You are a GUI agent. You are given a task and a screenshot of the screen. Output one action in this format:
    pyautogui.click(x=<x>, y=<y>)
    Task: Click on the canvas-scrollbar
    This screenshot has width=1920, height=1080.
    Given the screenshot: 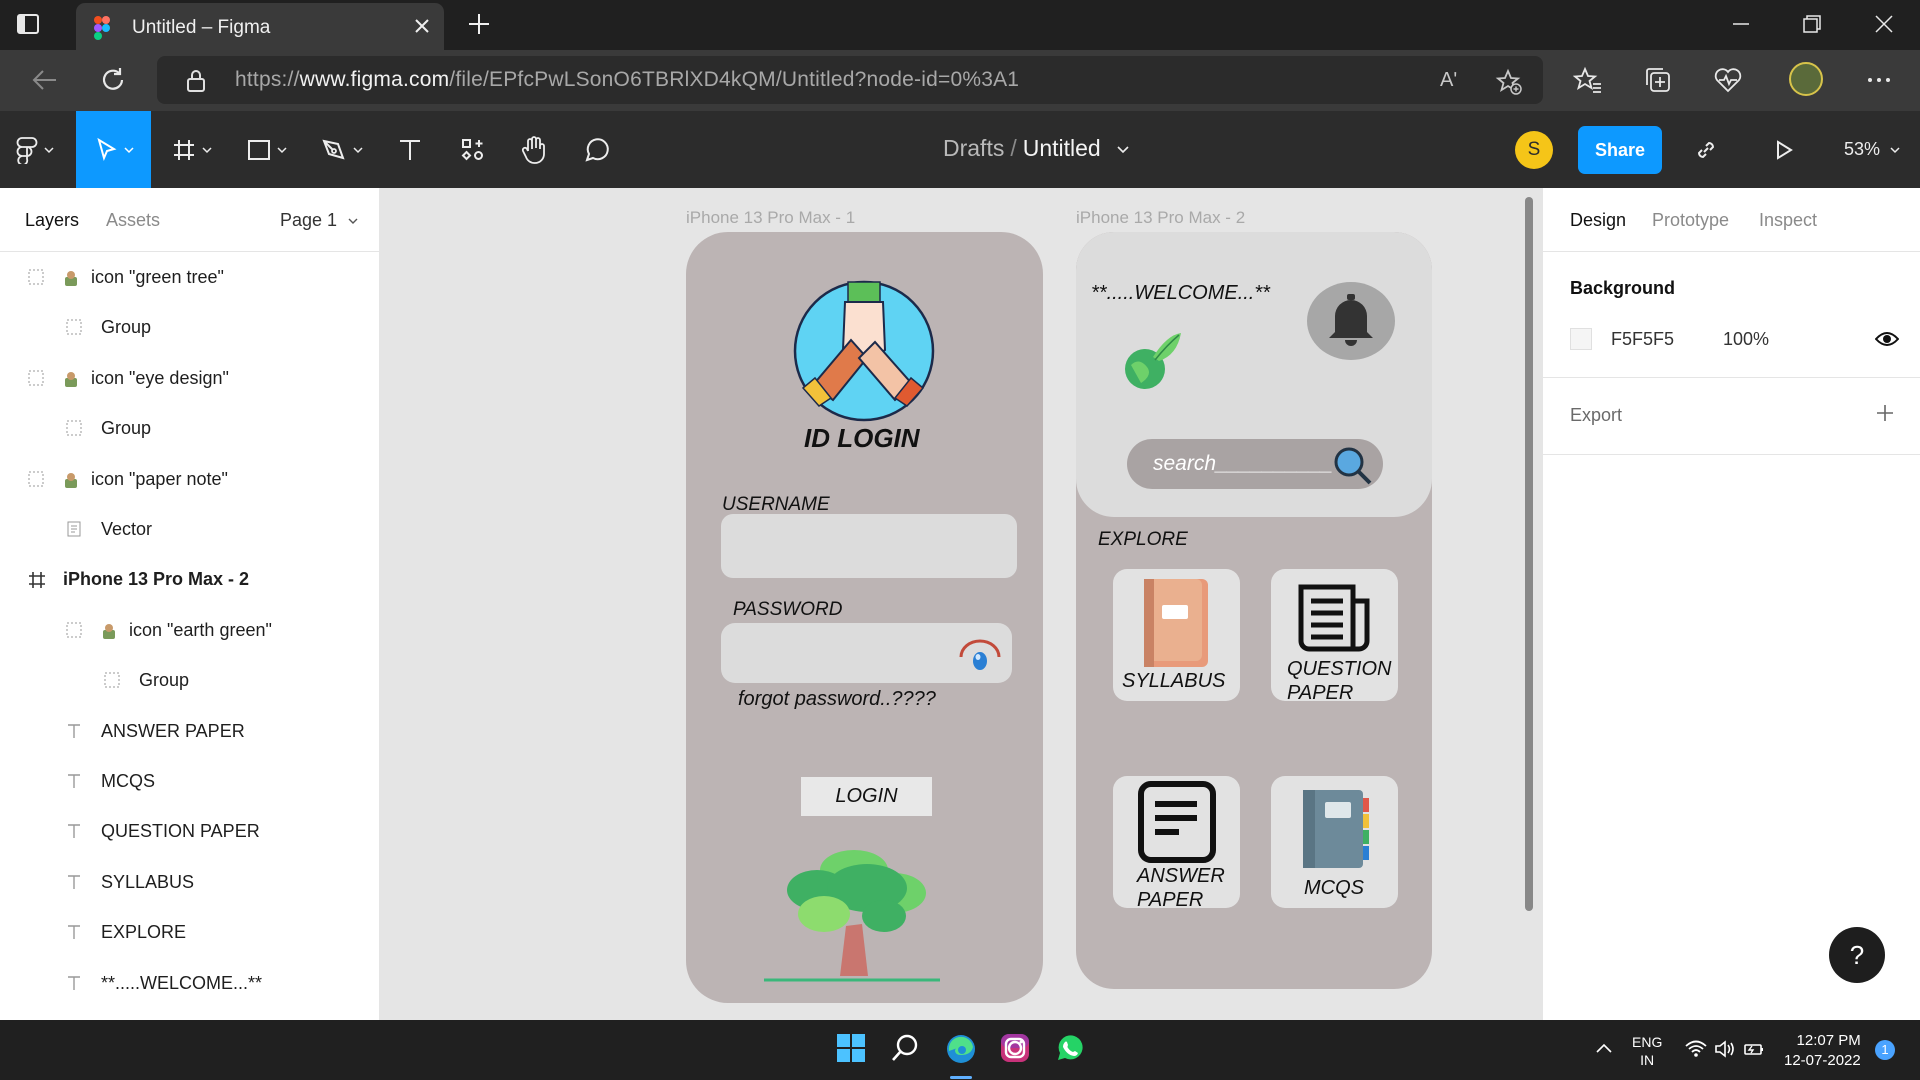 What is the action you would take?
    pyautogui.click(x=1529, y=554)
    